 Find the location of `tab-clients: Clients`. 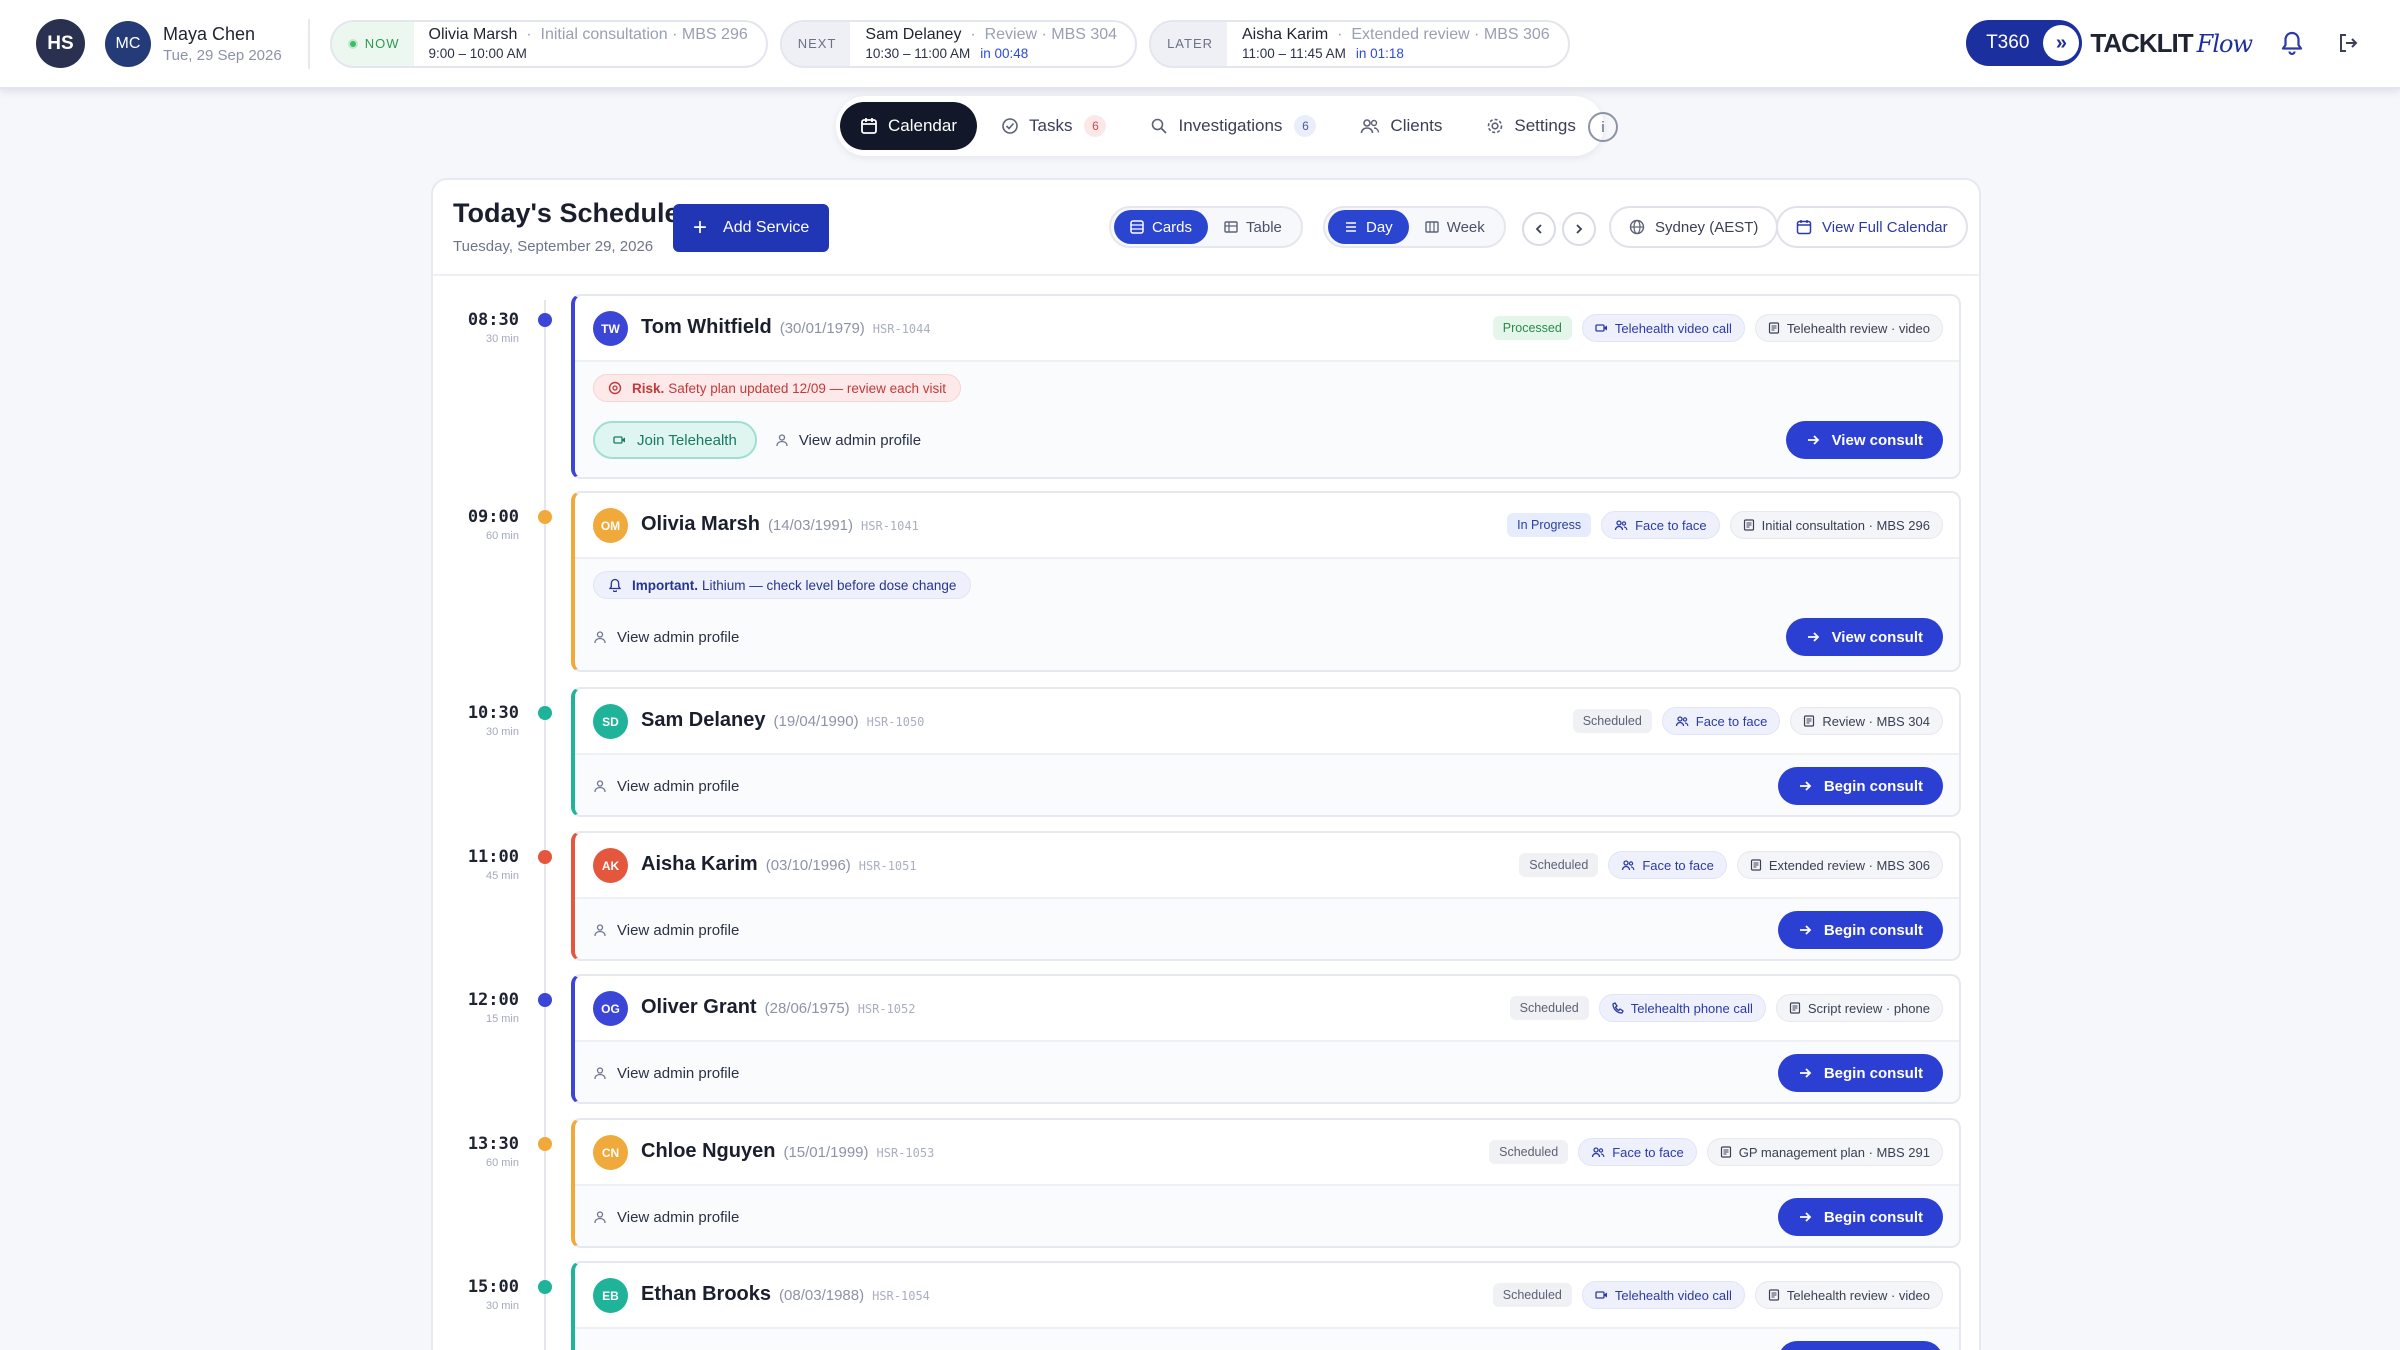

tab-clients: Clients is located at coordinates (1401, 126).